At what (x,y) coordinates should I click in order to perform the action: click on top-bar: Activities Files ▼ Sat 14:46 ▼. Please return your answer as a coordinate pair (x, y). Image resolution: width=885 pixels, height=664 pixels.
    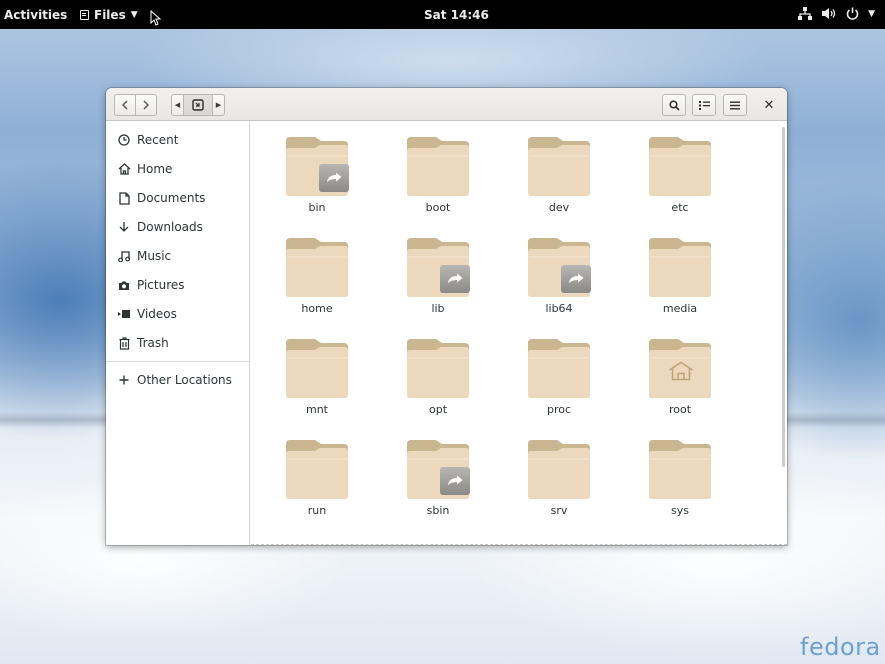
    Looking at the image, I should click on (442, 14).